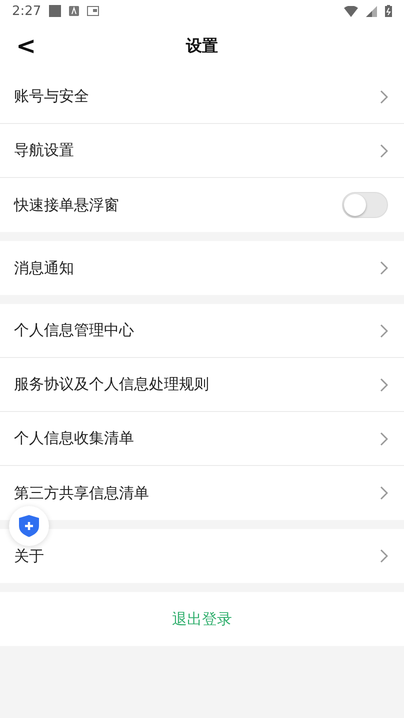  Describe the element at coordinates (202, 556) in the screenshot. I see `settings-row: 关于` at that location.